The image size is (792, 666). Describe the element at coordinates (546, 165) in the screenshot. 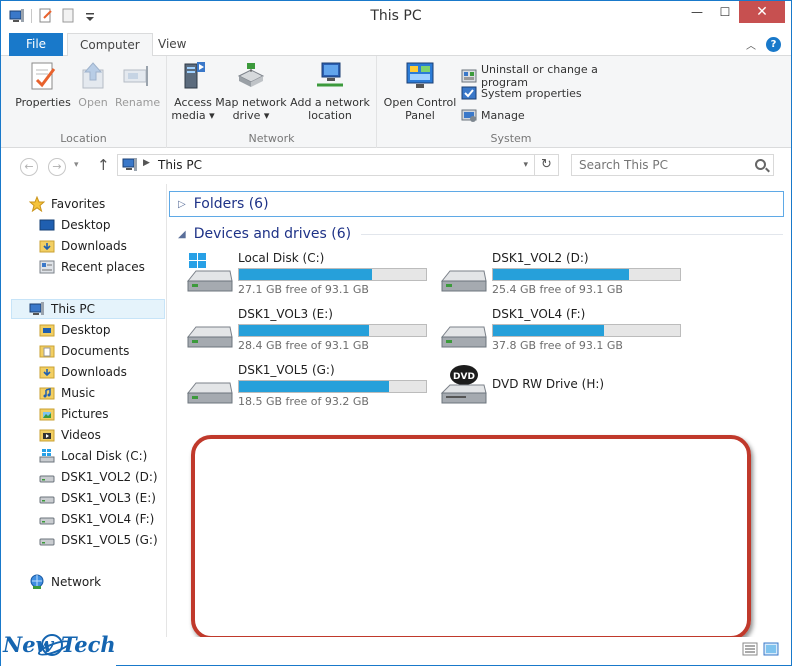

I see `refresh-icon: ↻` at that location.